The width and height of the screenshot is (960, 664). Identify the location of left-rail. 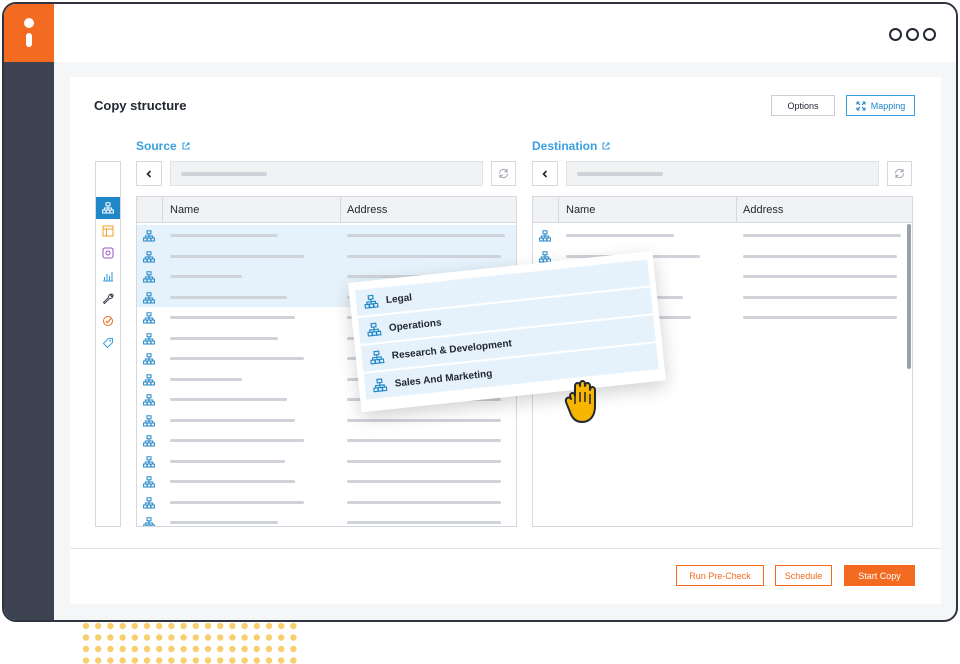
(29, 341).